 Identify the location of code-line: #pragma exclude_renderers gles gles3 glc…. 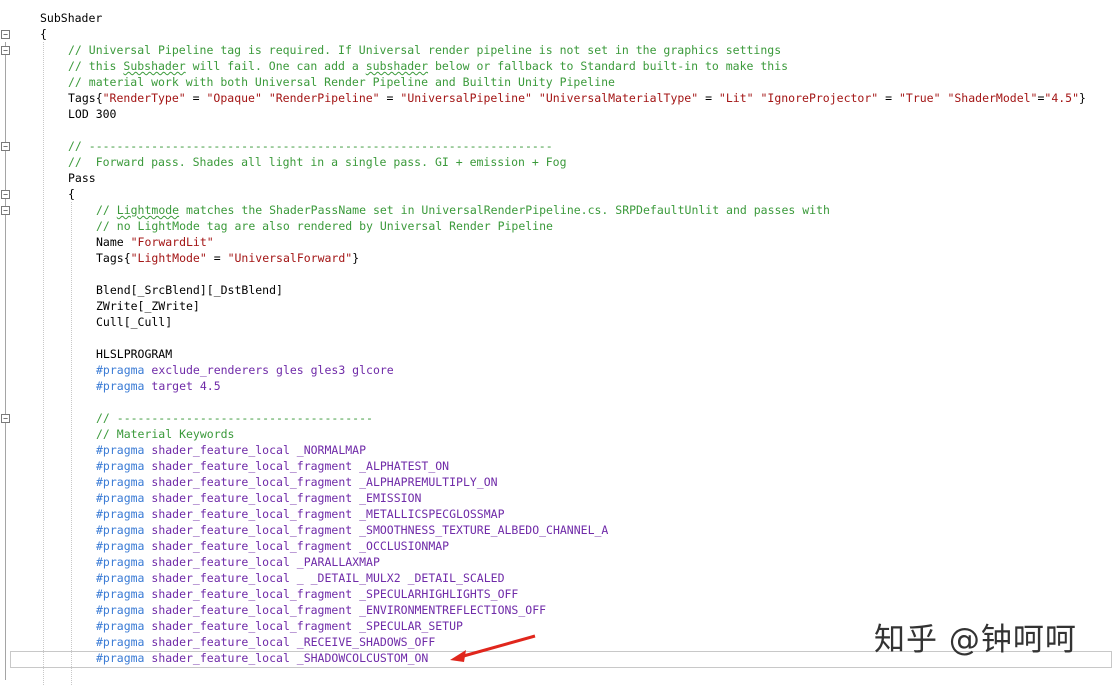
(245, 370).